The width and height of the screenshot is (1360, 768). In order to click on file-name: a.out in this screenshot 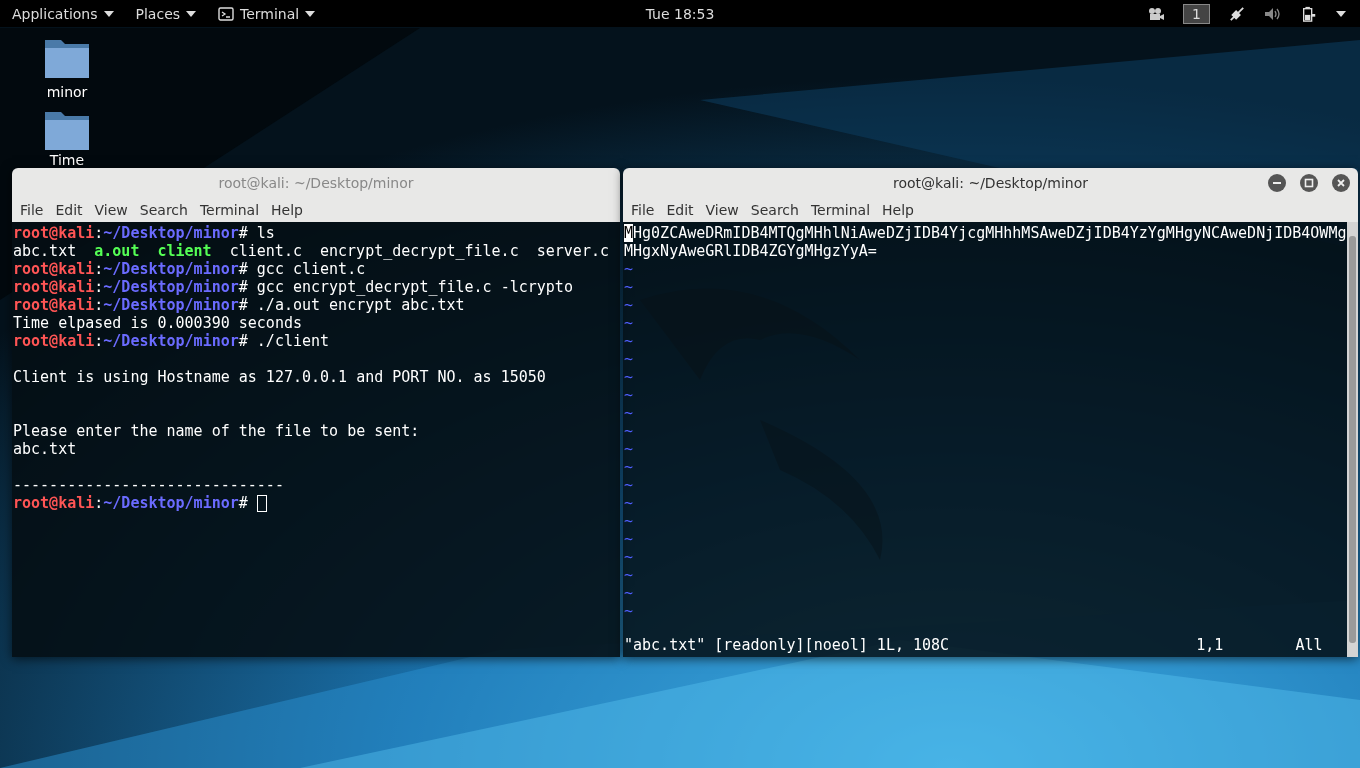, I will do `click(117, 251)`.